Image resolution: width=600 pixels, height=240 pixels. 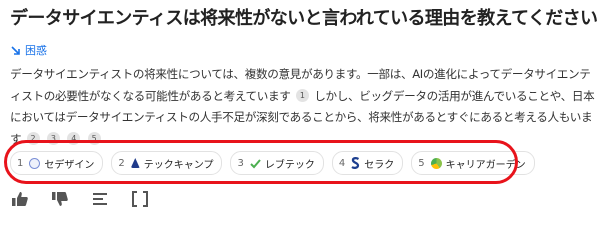 I want to click on tag-link: 困惑, so click(x=28, y=50).